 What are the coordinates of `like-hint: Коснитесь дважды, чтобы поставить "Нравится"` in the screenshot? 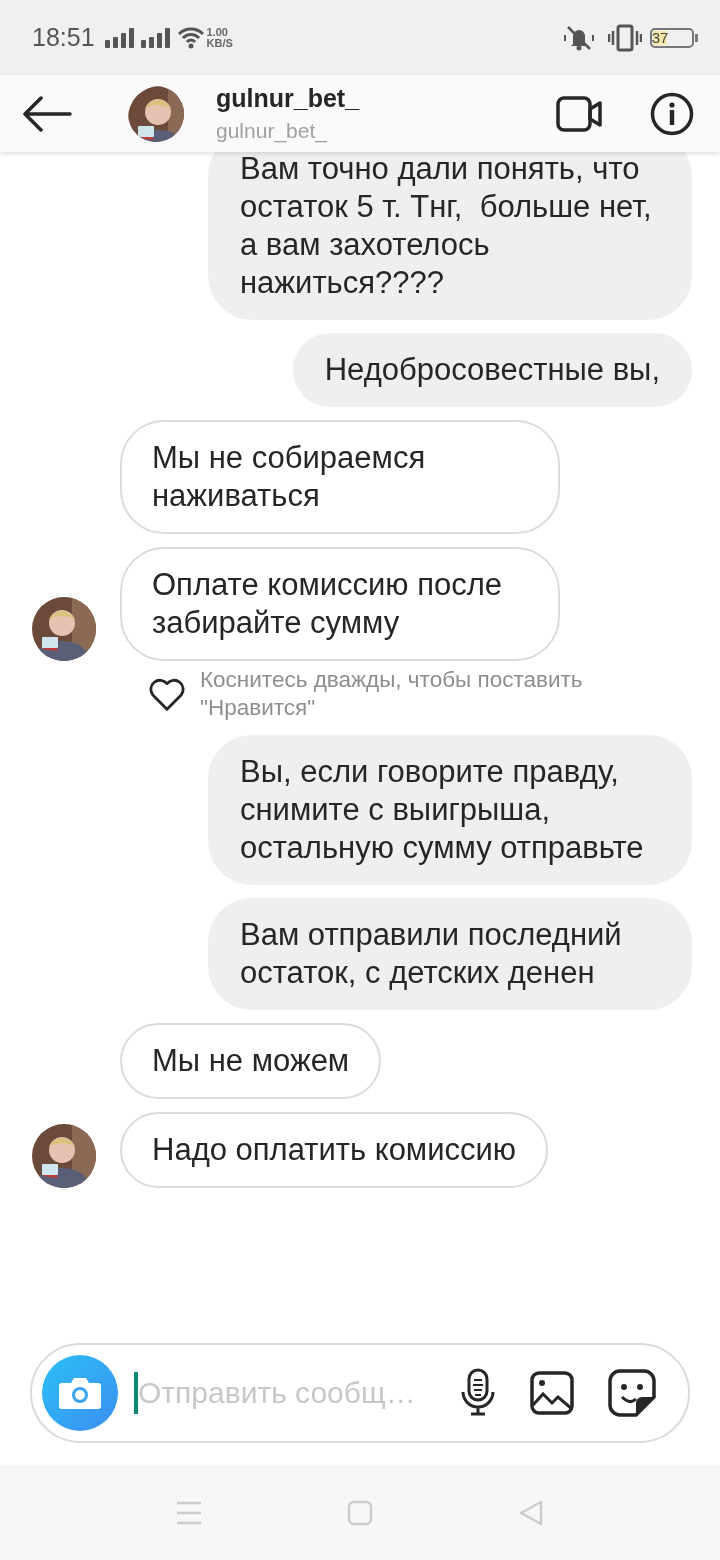 It's located at (392, 694).